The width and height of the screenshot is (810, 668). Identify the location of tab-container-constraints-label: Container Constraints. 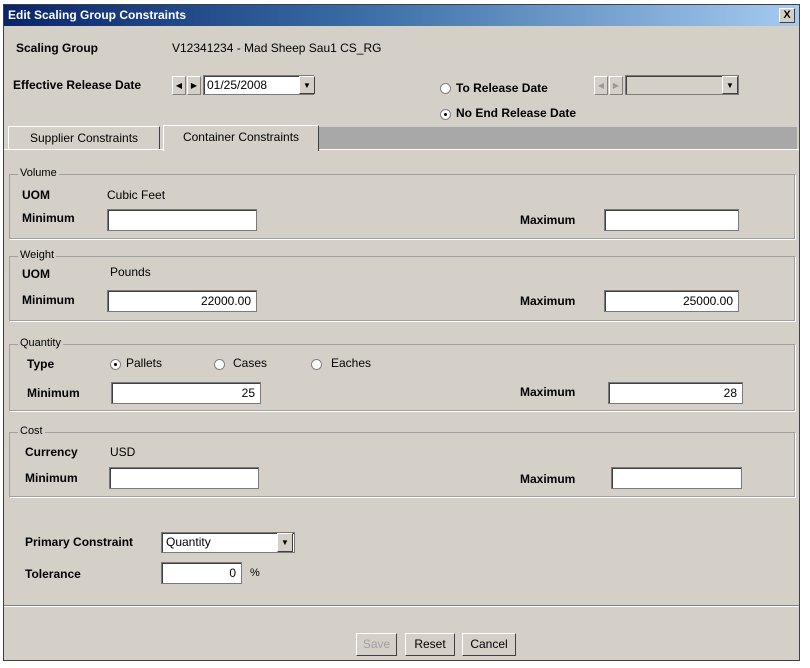
(241, 137).